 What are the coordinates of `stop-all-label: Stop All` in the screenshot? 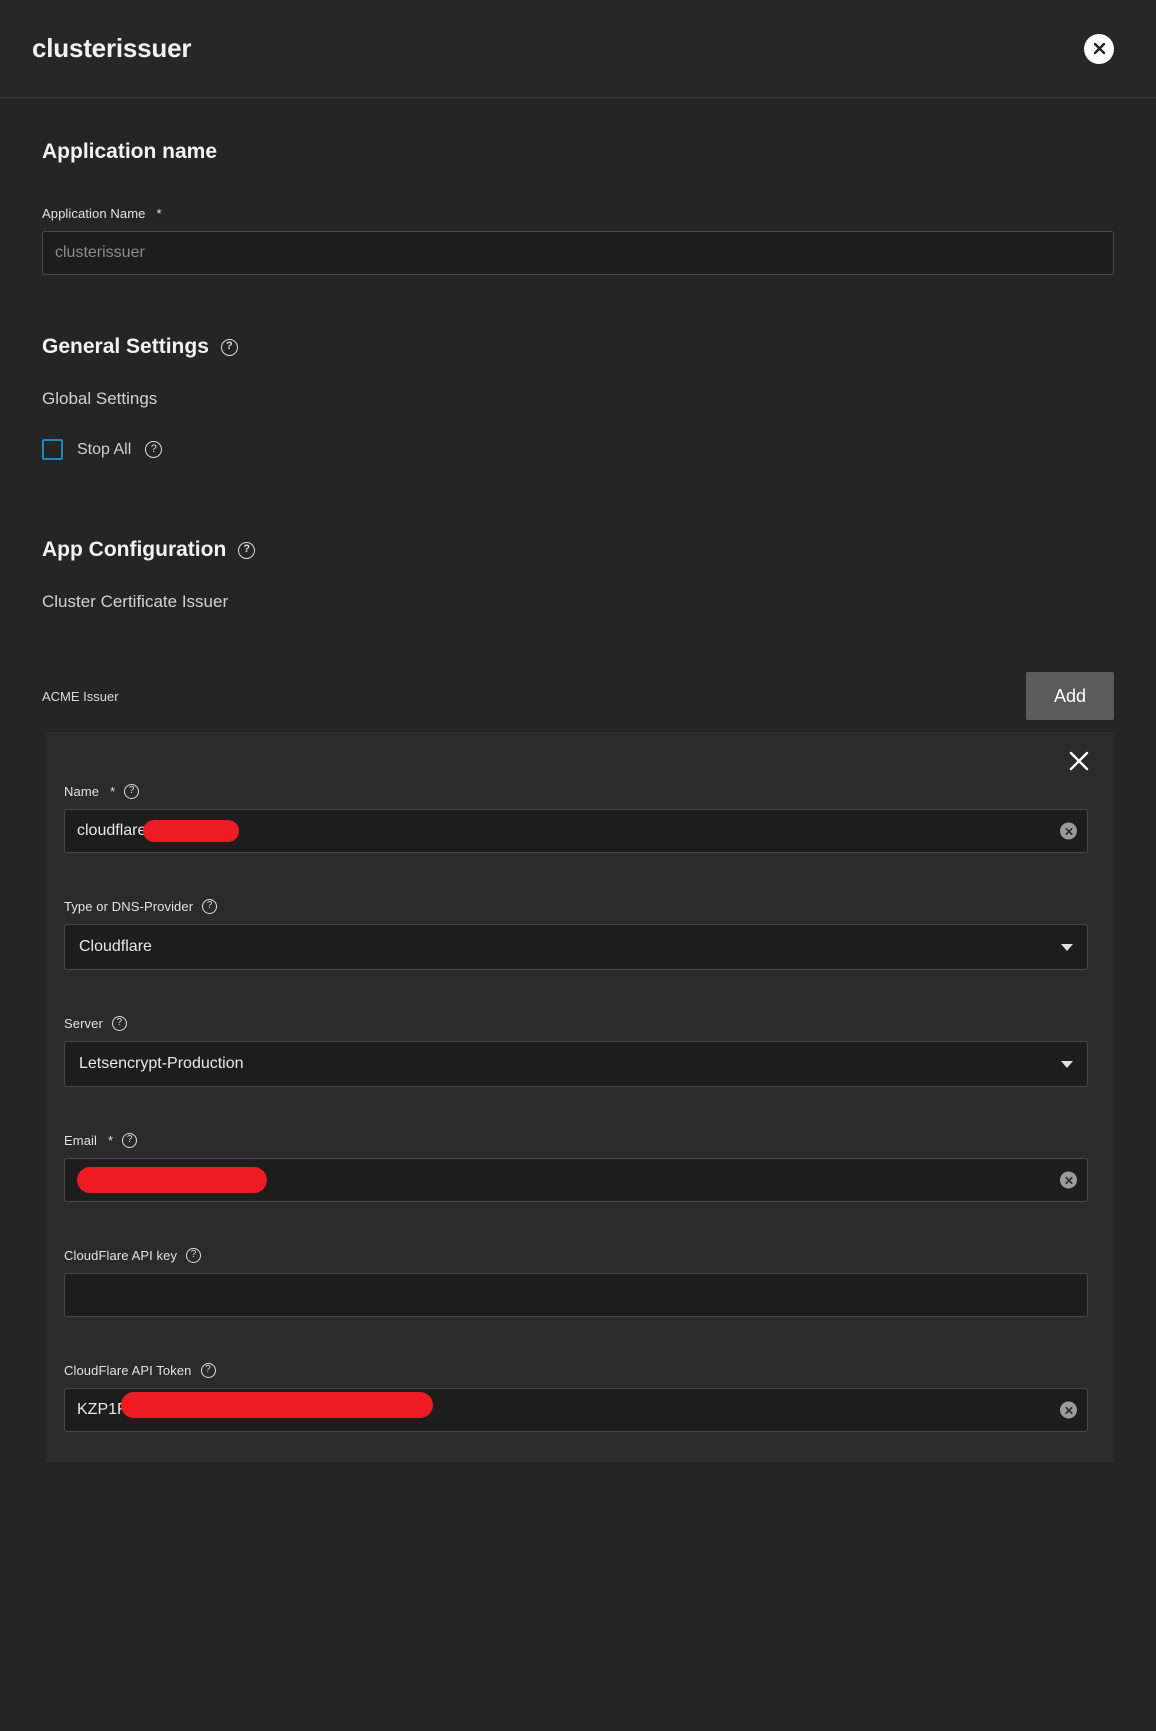 It's located at (104, 449).